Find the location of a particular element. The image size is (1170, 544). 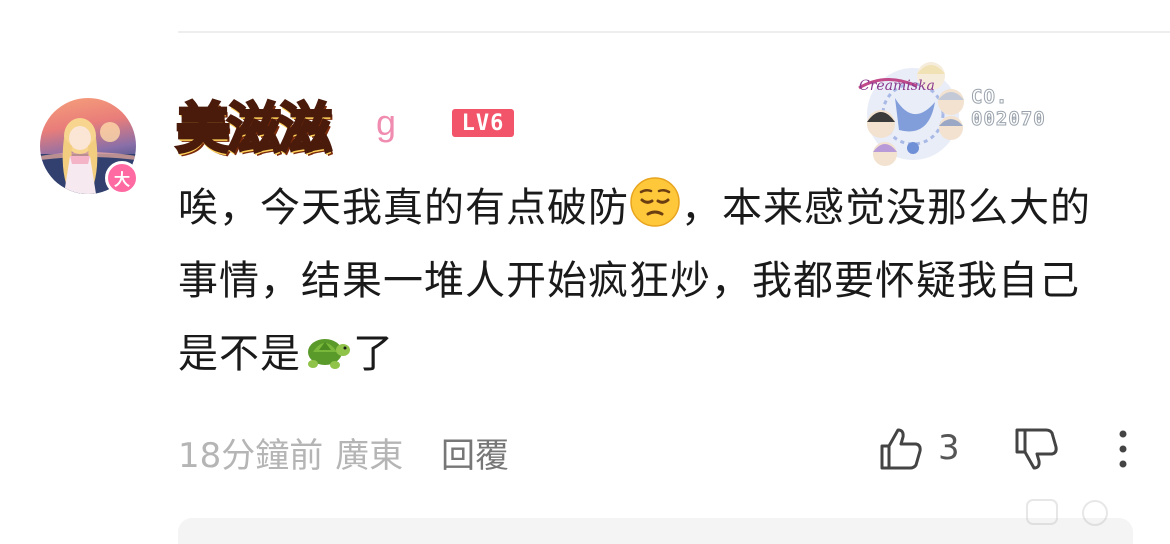

thumbs-up-icon is located at coordinates (901, 449).